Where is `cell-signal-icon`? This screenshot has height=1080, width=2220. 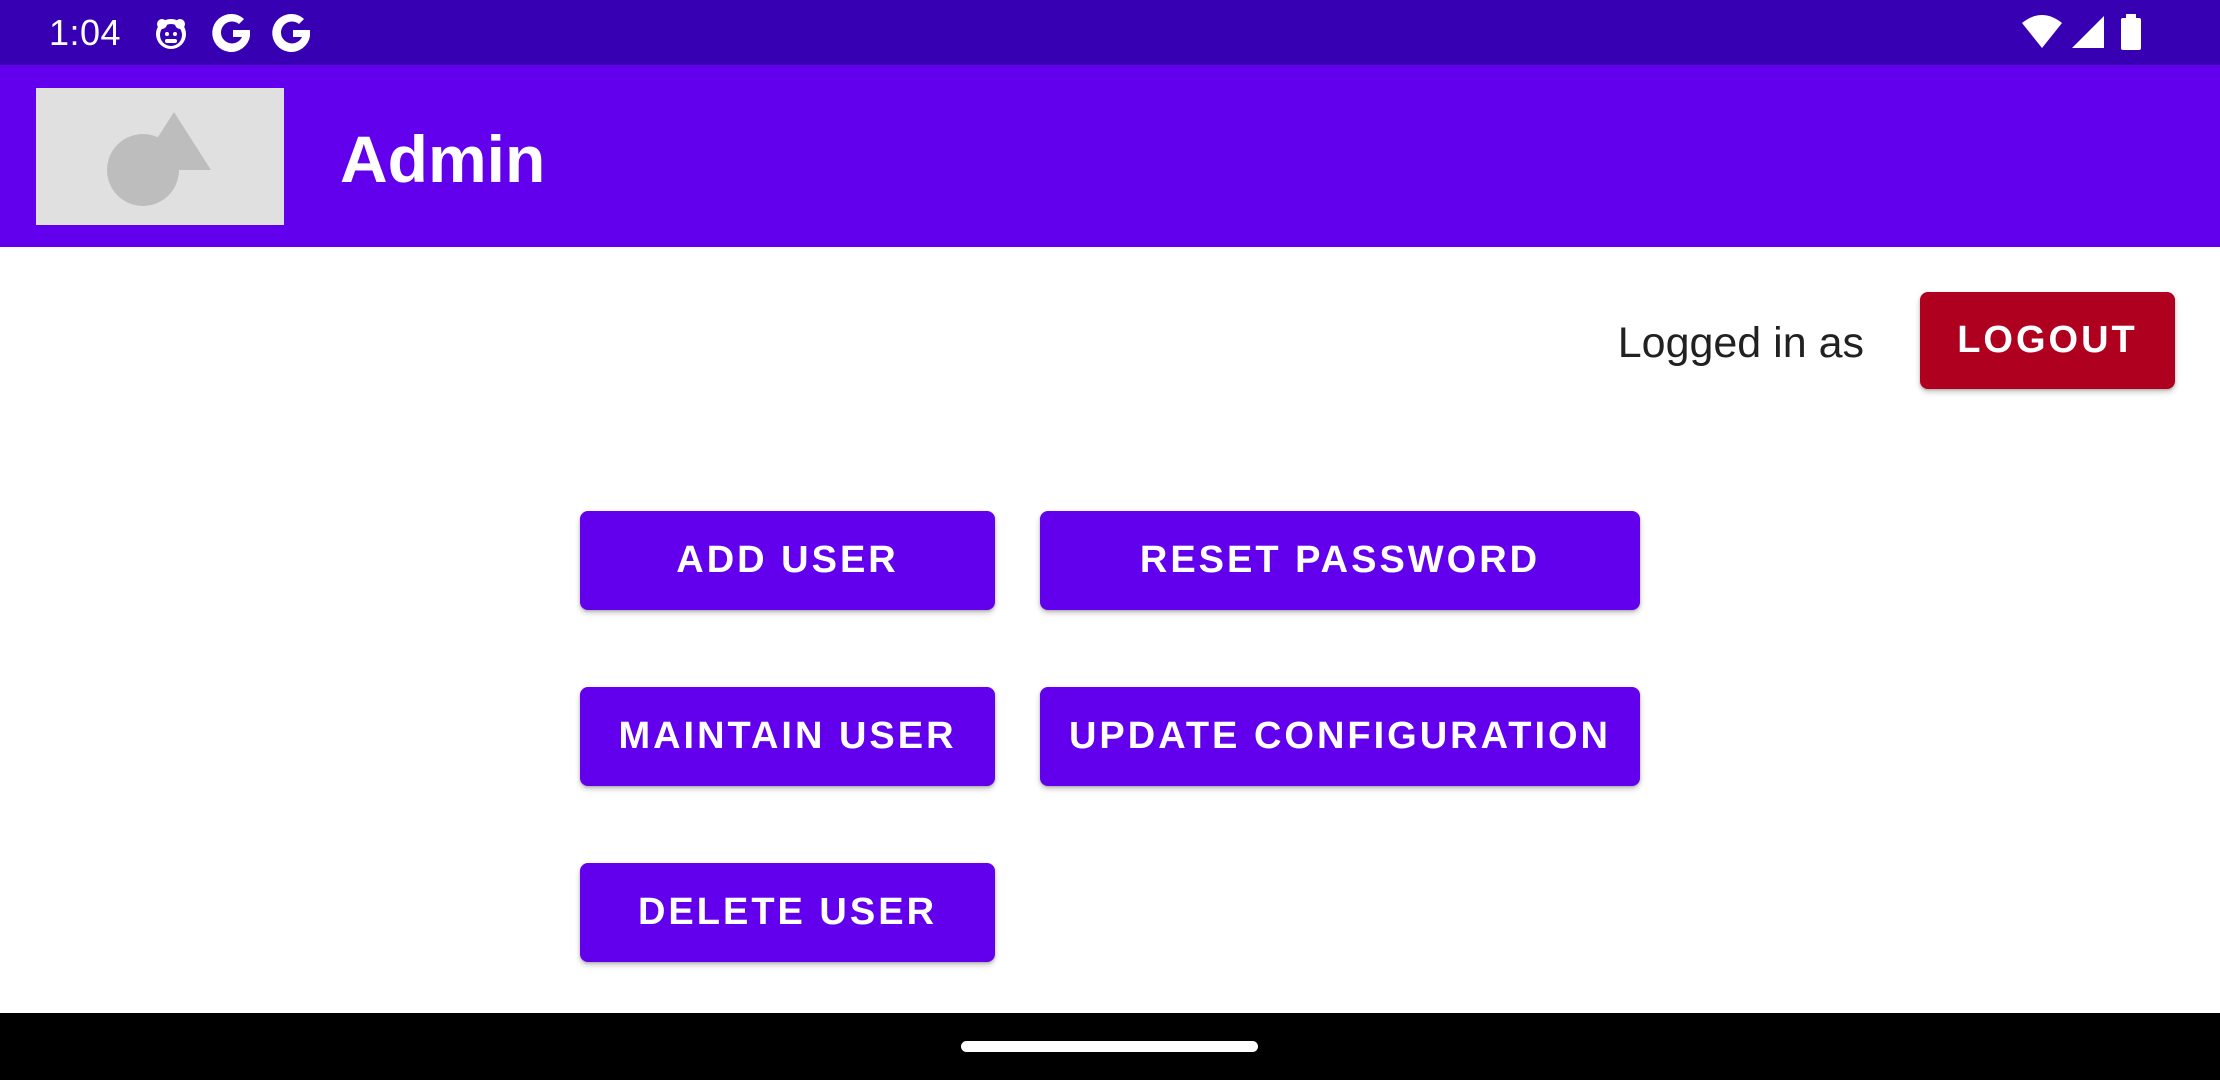
cell-signal-icon is located at coordinates (2088, 33).